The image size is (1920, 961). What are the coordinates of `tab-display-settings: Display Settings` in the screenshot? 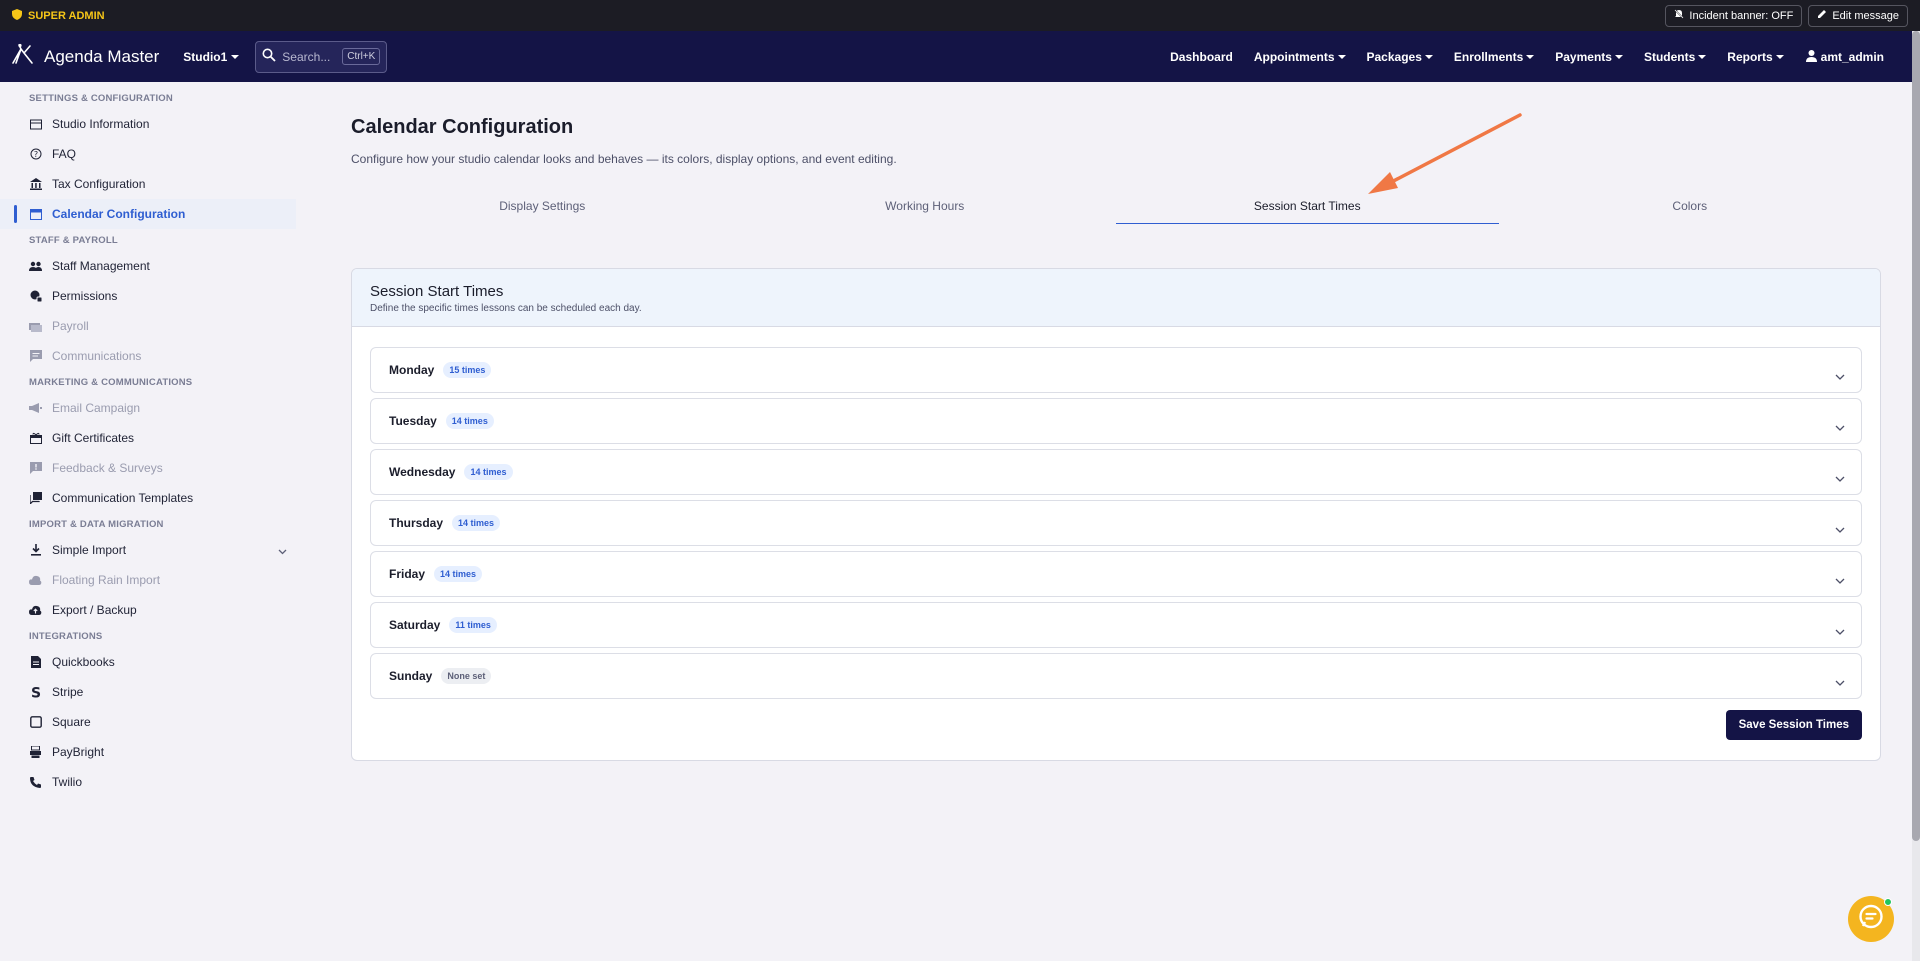 It's located at (542, 206).